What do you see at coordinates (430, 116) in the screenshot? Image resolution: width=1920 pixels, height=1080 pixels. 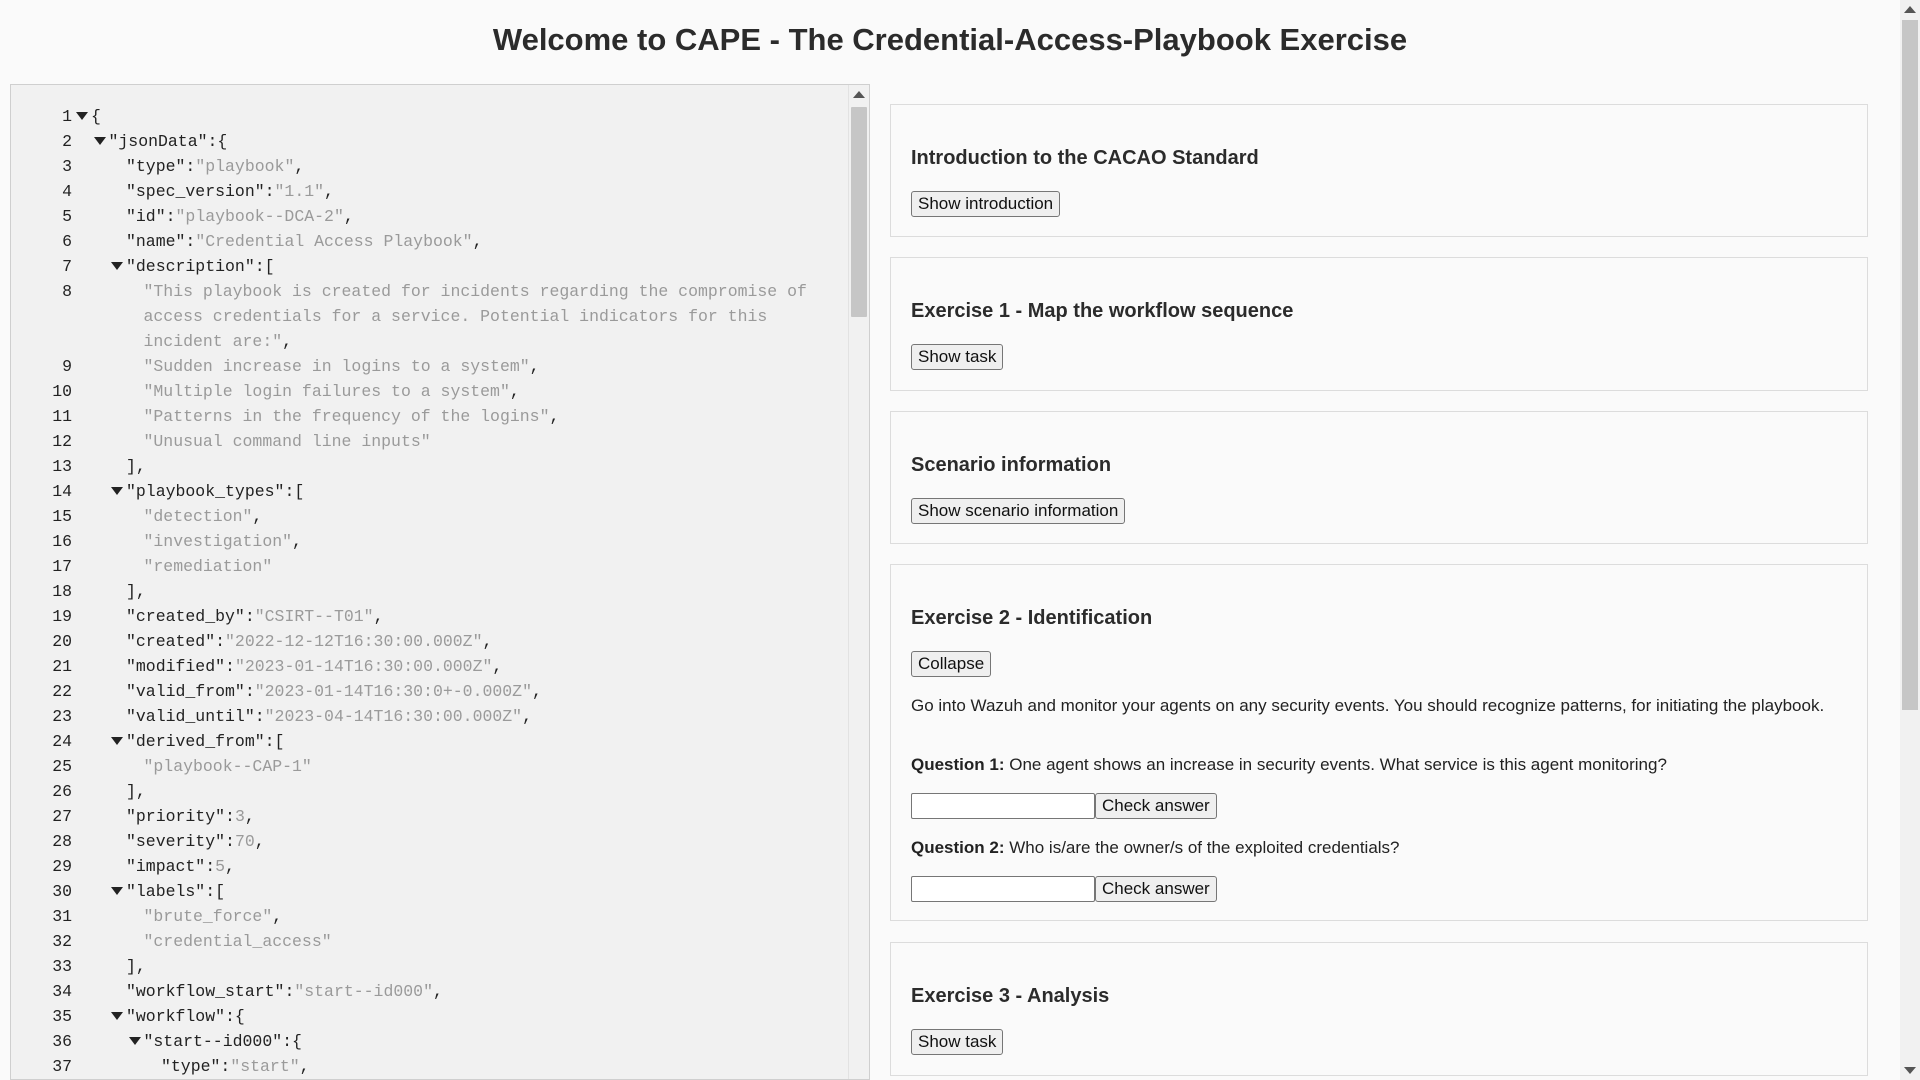 I see `json-line: 1{` at bounding box center [430, 116].